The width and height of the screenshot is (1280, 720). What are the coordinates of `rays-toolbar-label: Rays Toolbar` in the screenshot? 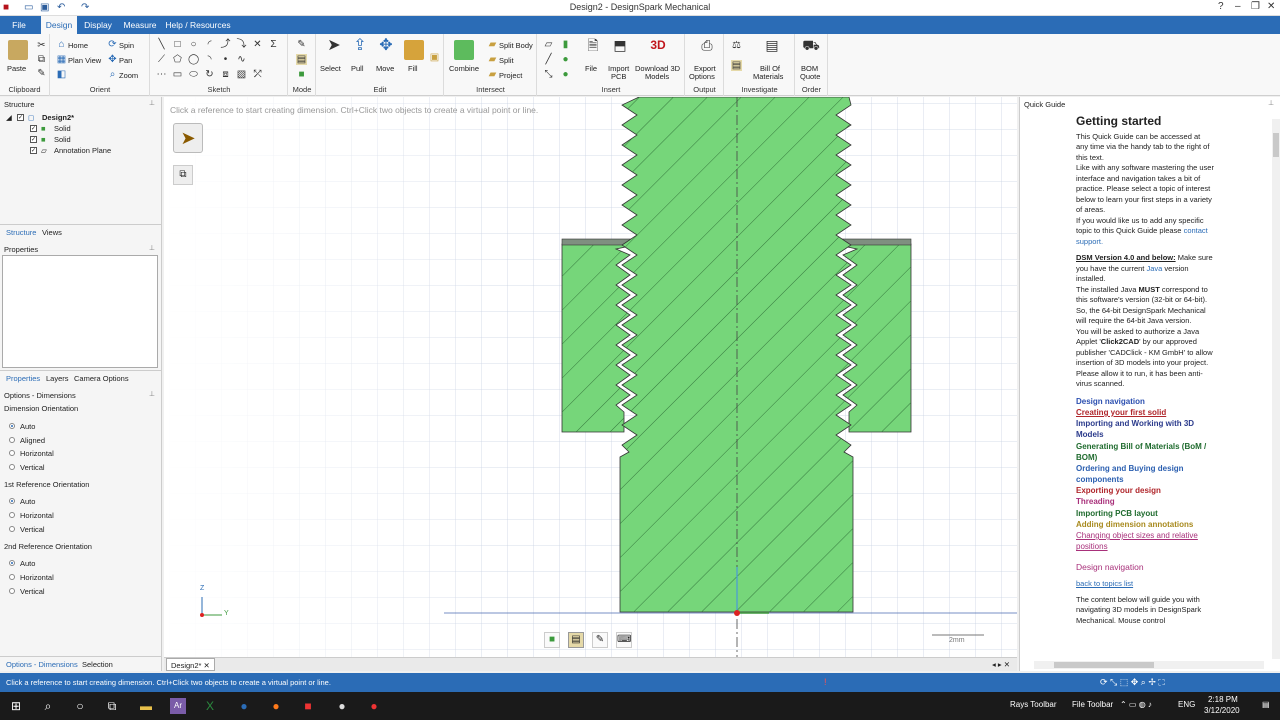 It's located at (1033, 704).